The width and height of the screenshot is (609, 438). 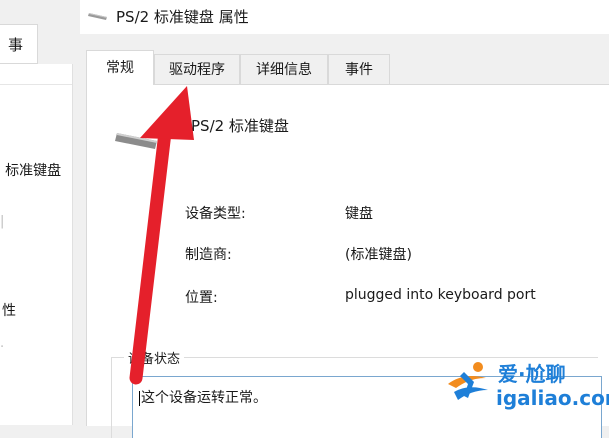 What do you see at coordinates (19, 59) in the screenshot?
I see `background-tab: 事件` at bounding box center [19, 59].